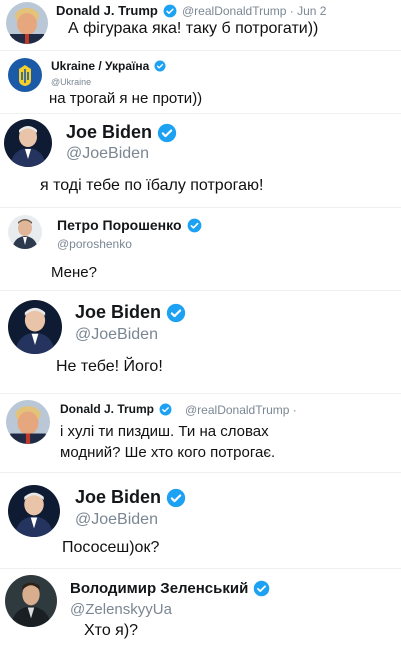 This screenshot has height=672, width=401. Describe the element at coordinates (129, 225) in the screenshot. I see `author-name: Петро Порошенко` at that location.